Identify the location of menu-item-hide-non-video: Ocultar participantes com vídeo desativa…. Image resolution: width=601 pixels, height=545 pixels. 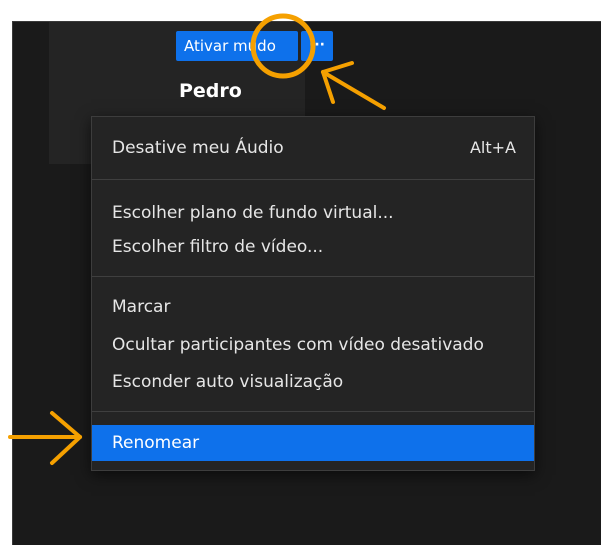
(313, 345).